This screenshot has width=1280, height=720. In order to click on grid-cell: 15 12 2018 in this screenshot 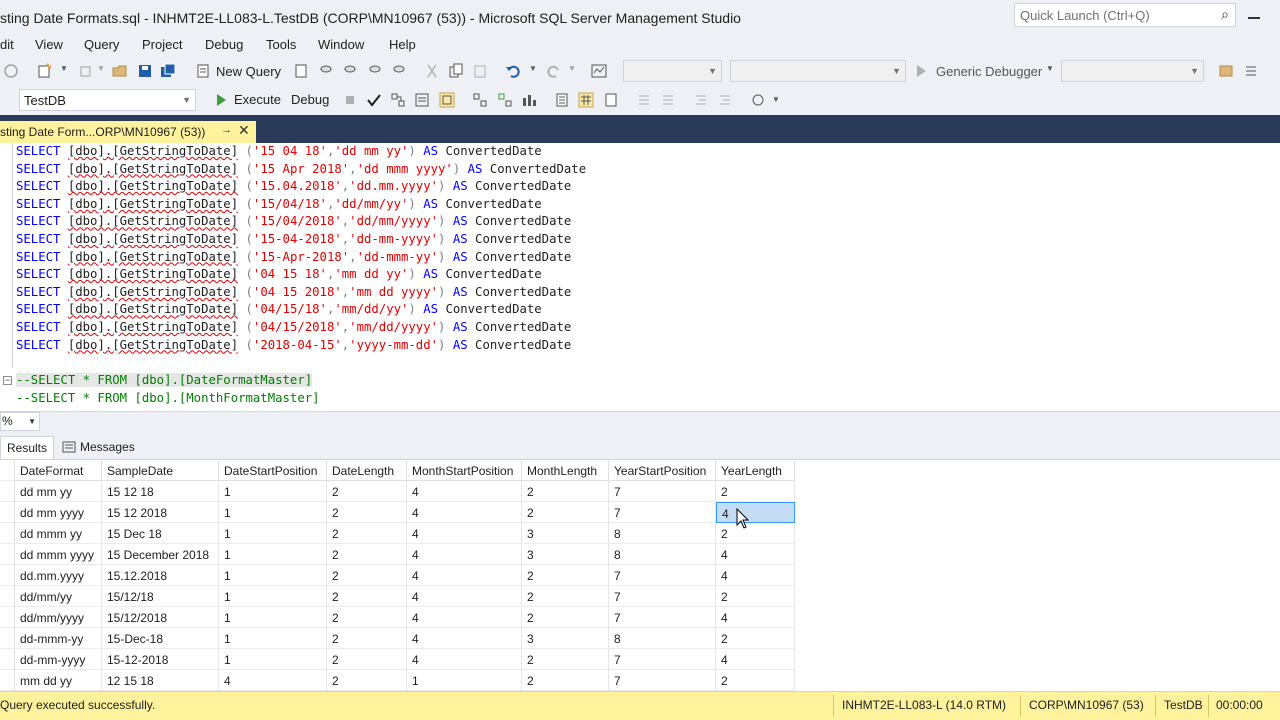, I will do `click(160, 512)`.